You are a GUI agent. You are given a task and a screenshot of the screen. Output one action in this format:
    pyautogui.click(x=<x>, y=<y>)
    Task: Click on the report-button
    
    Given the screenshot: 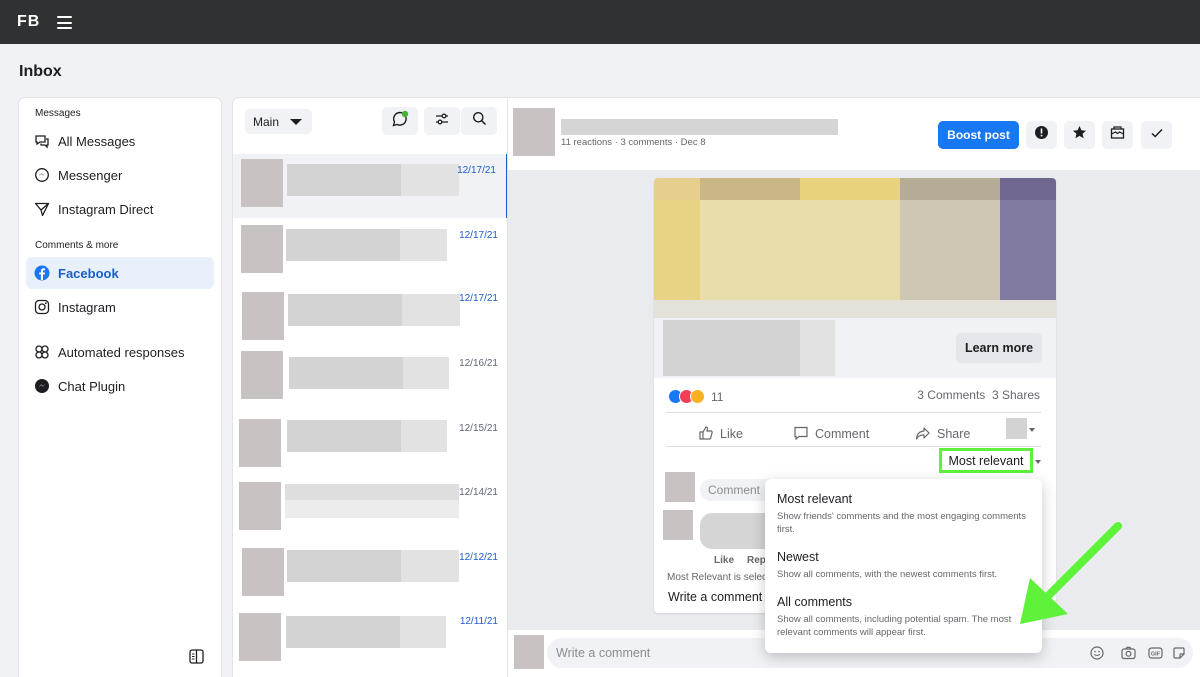 What is the action you would take?
    pyautogui.click(x=1041, y=135)
    